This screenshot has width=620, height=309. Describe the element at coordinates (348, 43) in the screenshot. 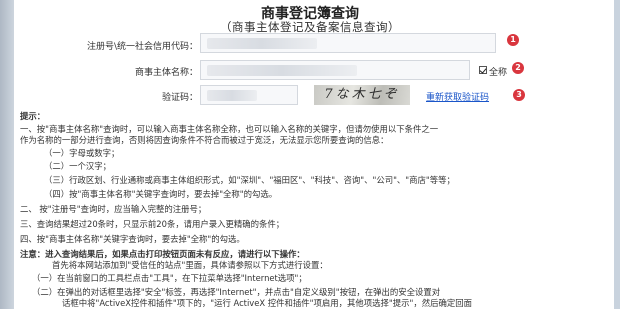

I see `reg-no-input` at that location.